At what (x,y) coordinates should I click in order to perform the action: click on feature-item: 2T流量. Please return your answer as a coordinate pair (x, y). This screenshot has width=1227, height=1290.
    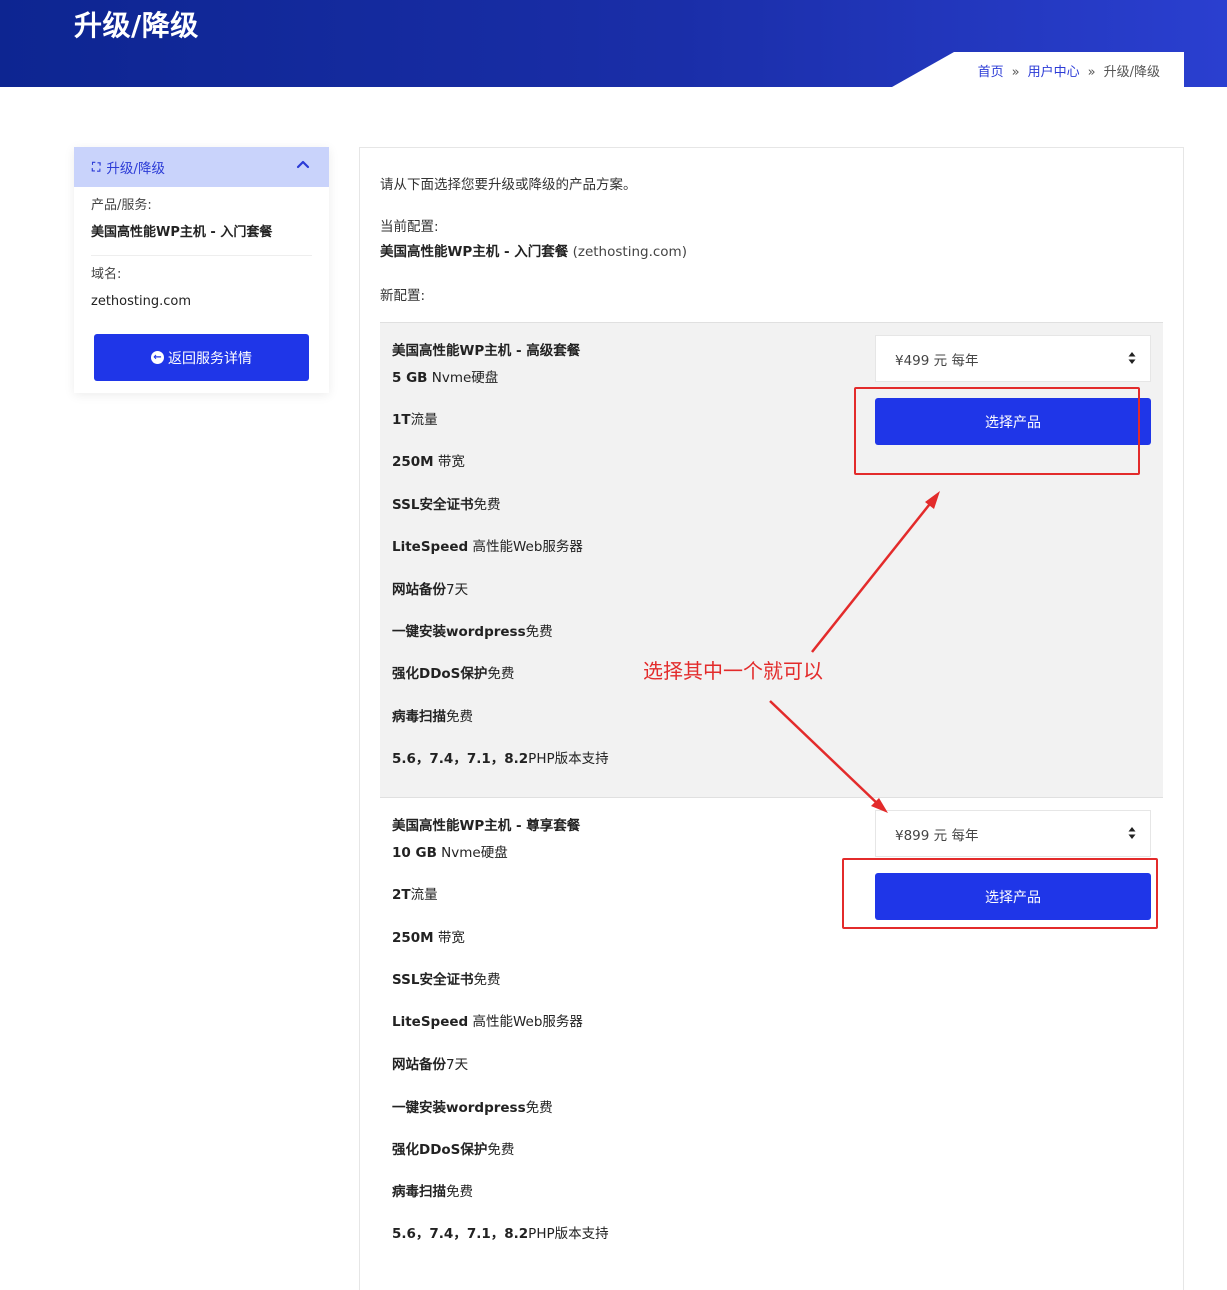
    Looking at the image, I should click on (415, 893).